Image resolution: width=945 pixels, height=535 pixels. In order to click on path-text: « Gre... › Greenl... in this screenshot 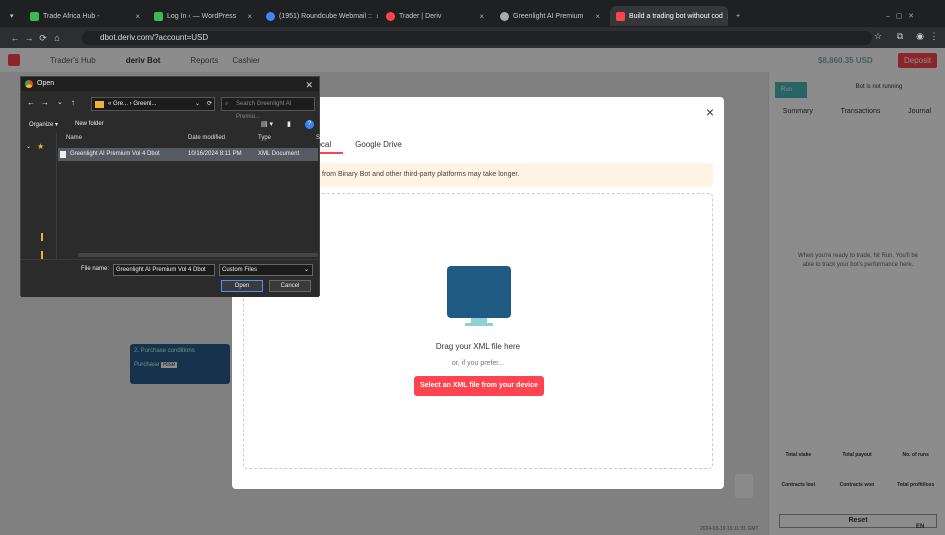, I will do `click(132, 104)`.